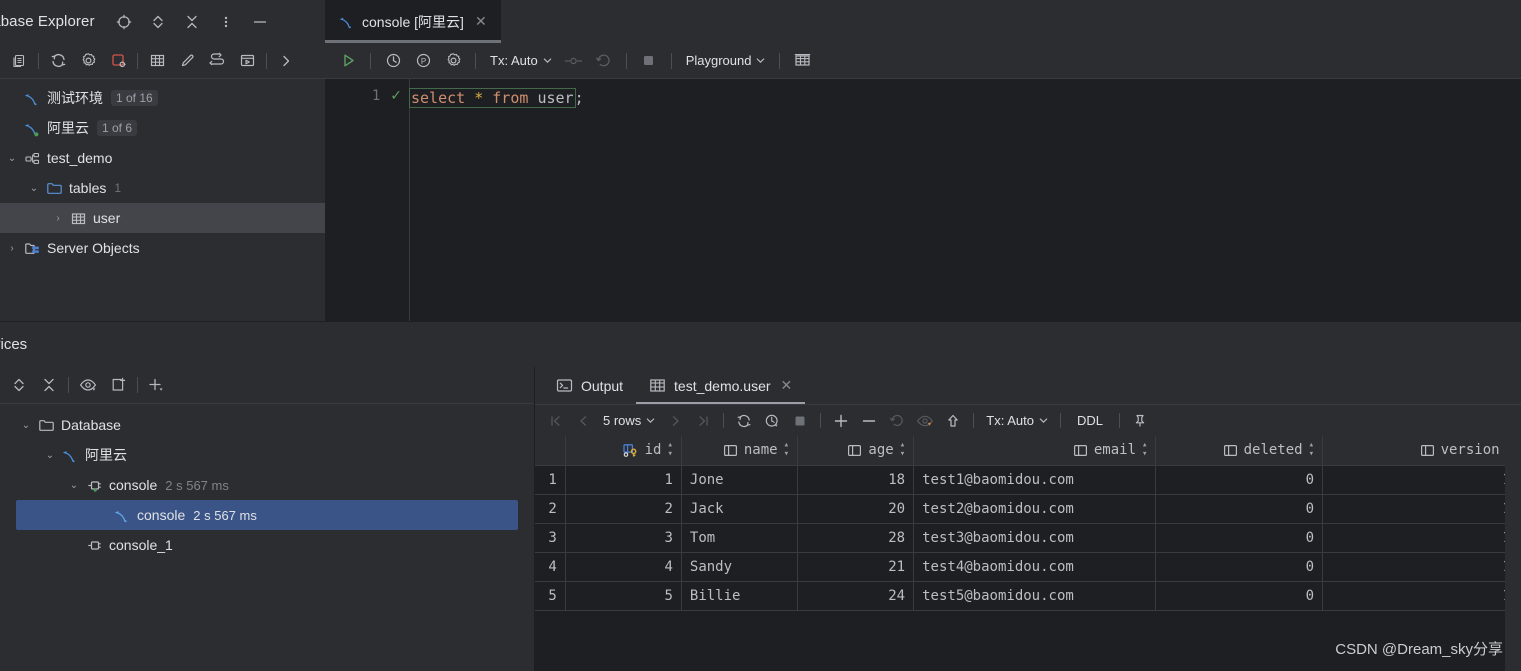 Image resolution: width=1521 pixels, height=671 pixels. Describe the element at coordinates (162, 98) in the screenshot. I see `tree-item-test-env: › 测试环境 1 of 16` at that location.